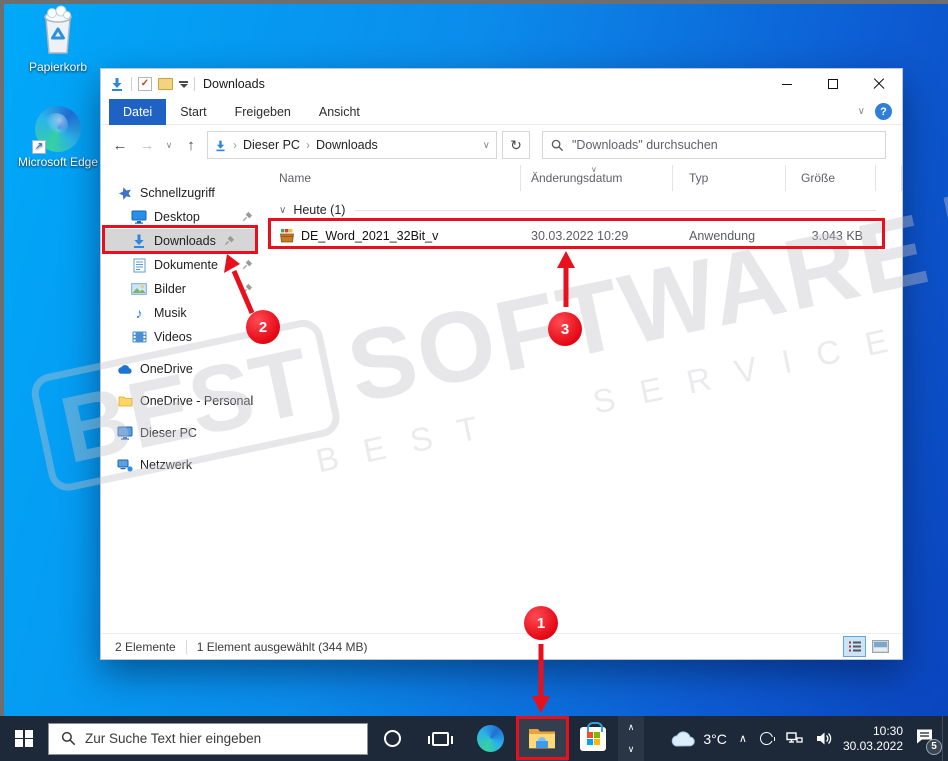  Describe the element at coordinates (139, 265) in the screenshot. I see `documents-icon` at that location.